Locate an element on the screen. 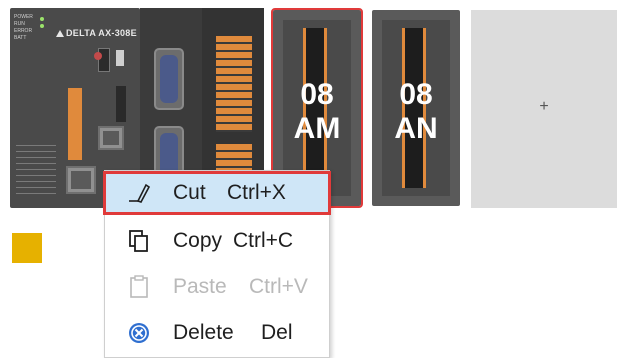 The image size is (617, 358). menu-item-shortcut: Ctrl+V is located at coordinates (278, 286).